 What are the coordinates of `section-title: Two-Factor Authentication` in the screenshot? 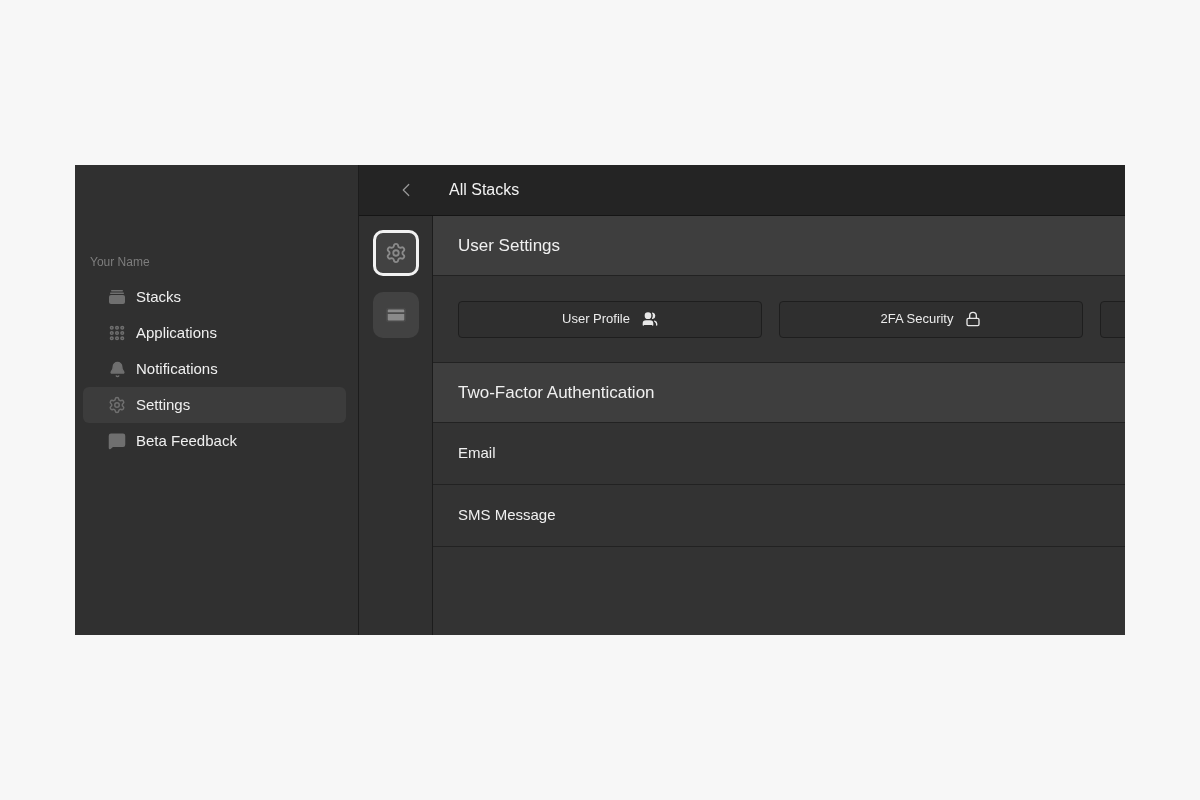 It's located at (556, 392).